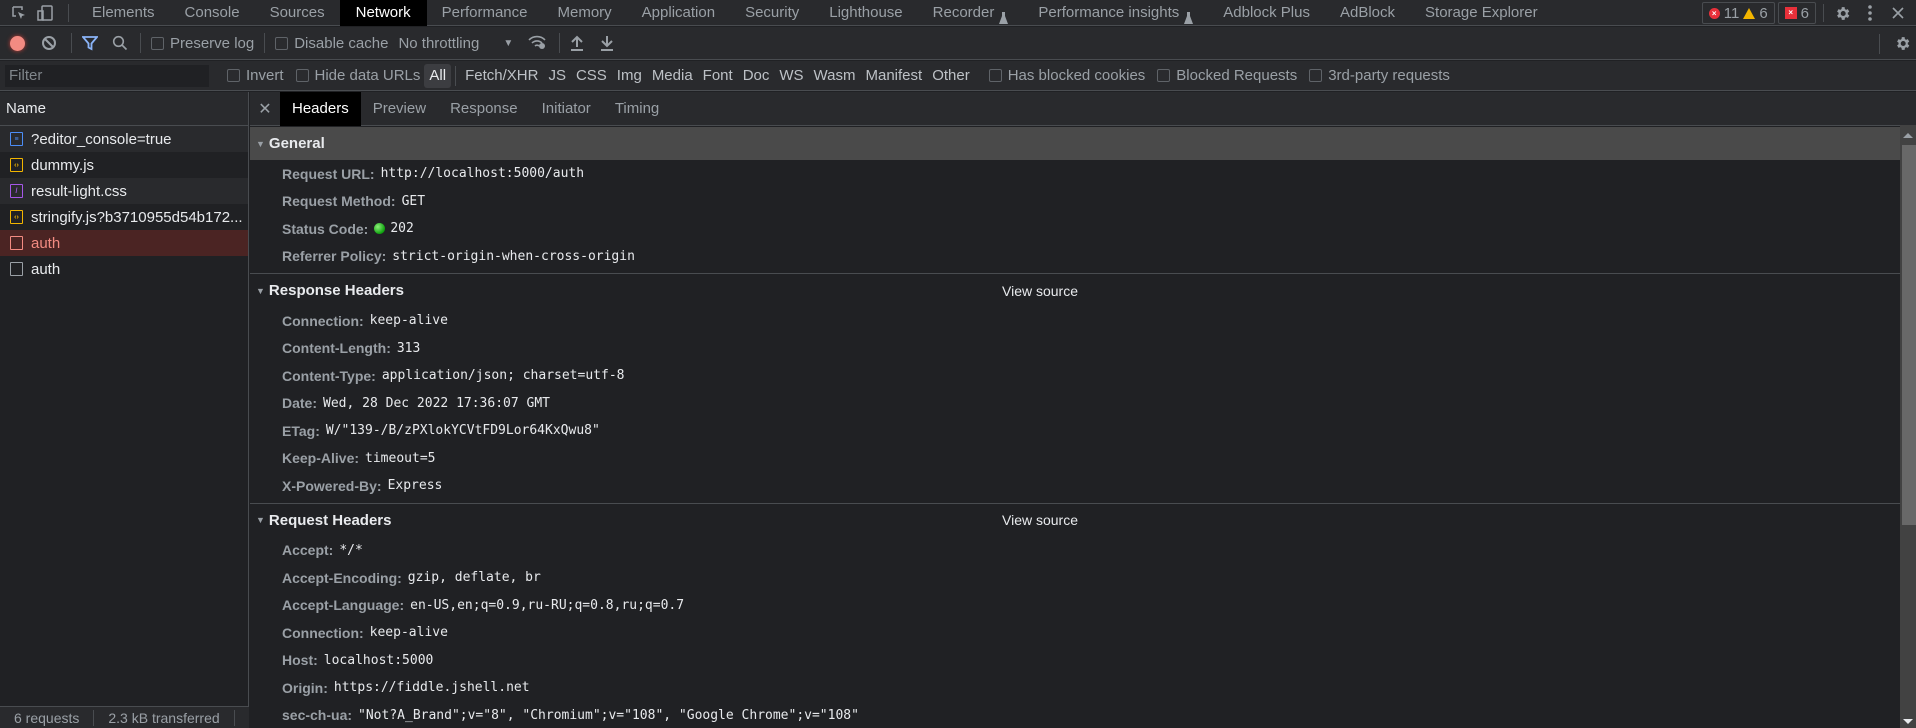 The height and width of the screenshot is (728, 1916). I want to click on header-value: https://fiddle.jshell.net, so click(432, 687).